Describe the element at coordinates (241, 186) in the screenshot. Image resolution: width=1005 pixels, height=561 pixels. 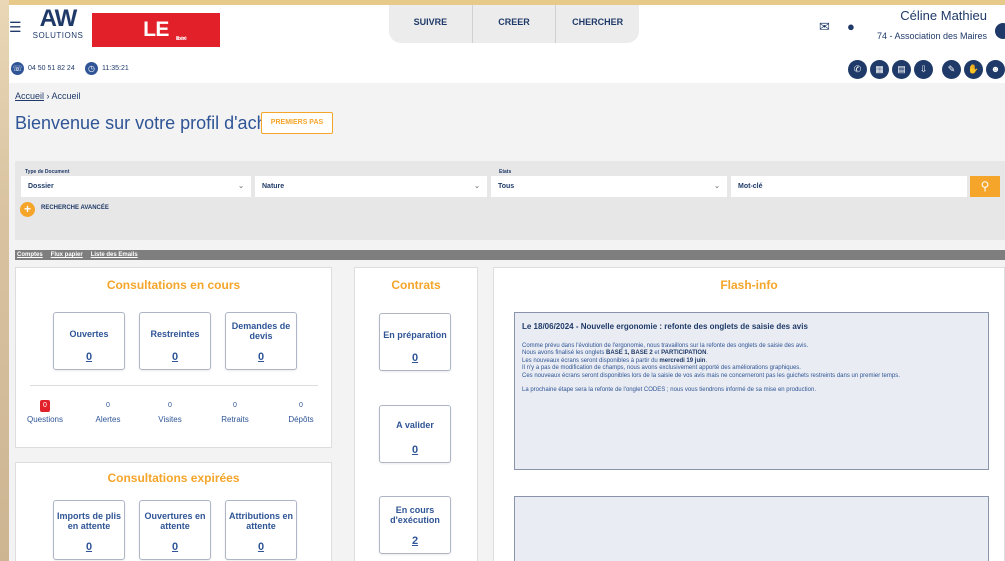
I see `chevron-down-icon: ⌄` at that location.